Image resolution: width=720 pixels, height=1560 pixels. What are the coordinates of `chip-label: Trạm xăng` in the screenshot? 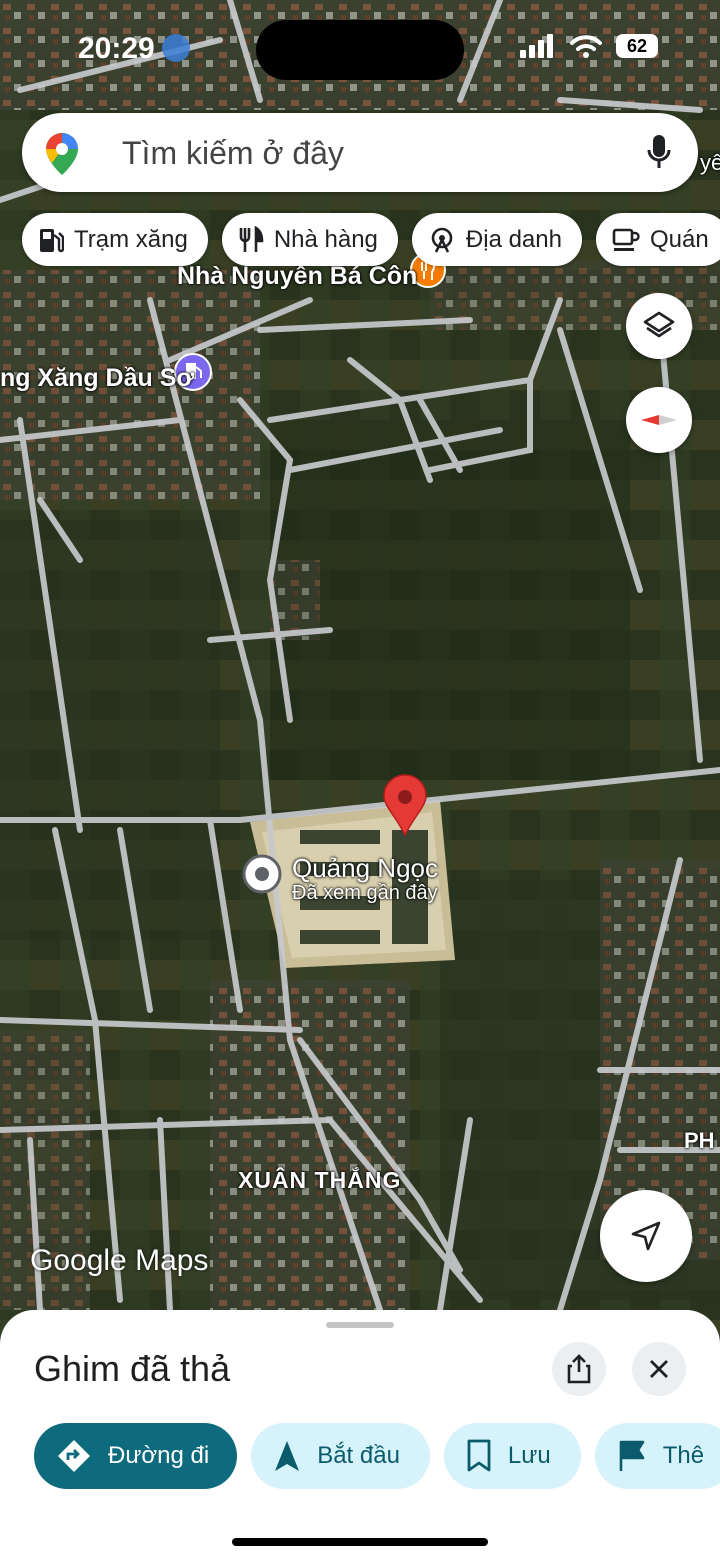 It's located at (131, 239).